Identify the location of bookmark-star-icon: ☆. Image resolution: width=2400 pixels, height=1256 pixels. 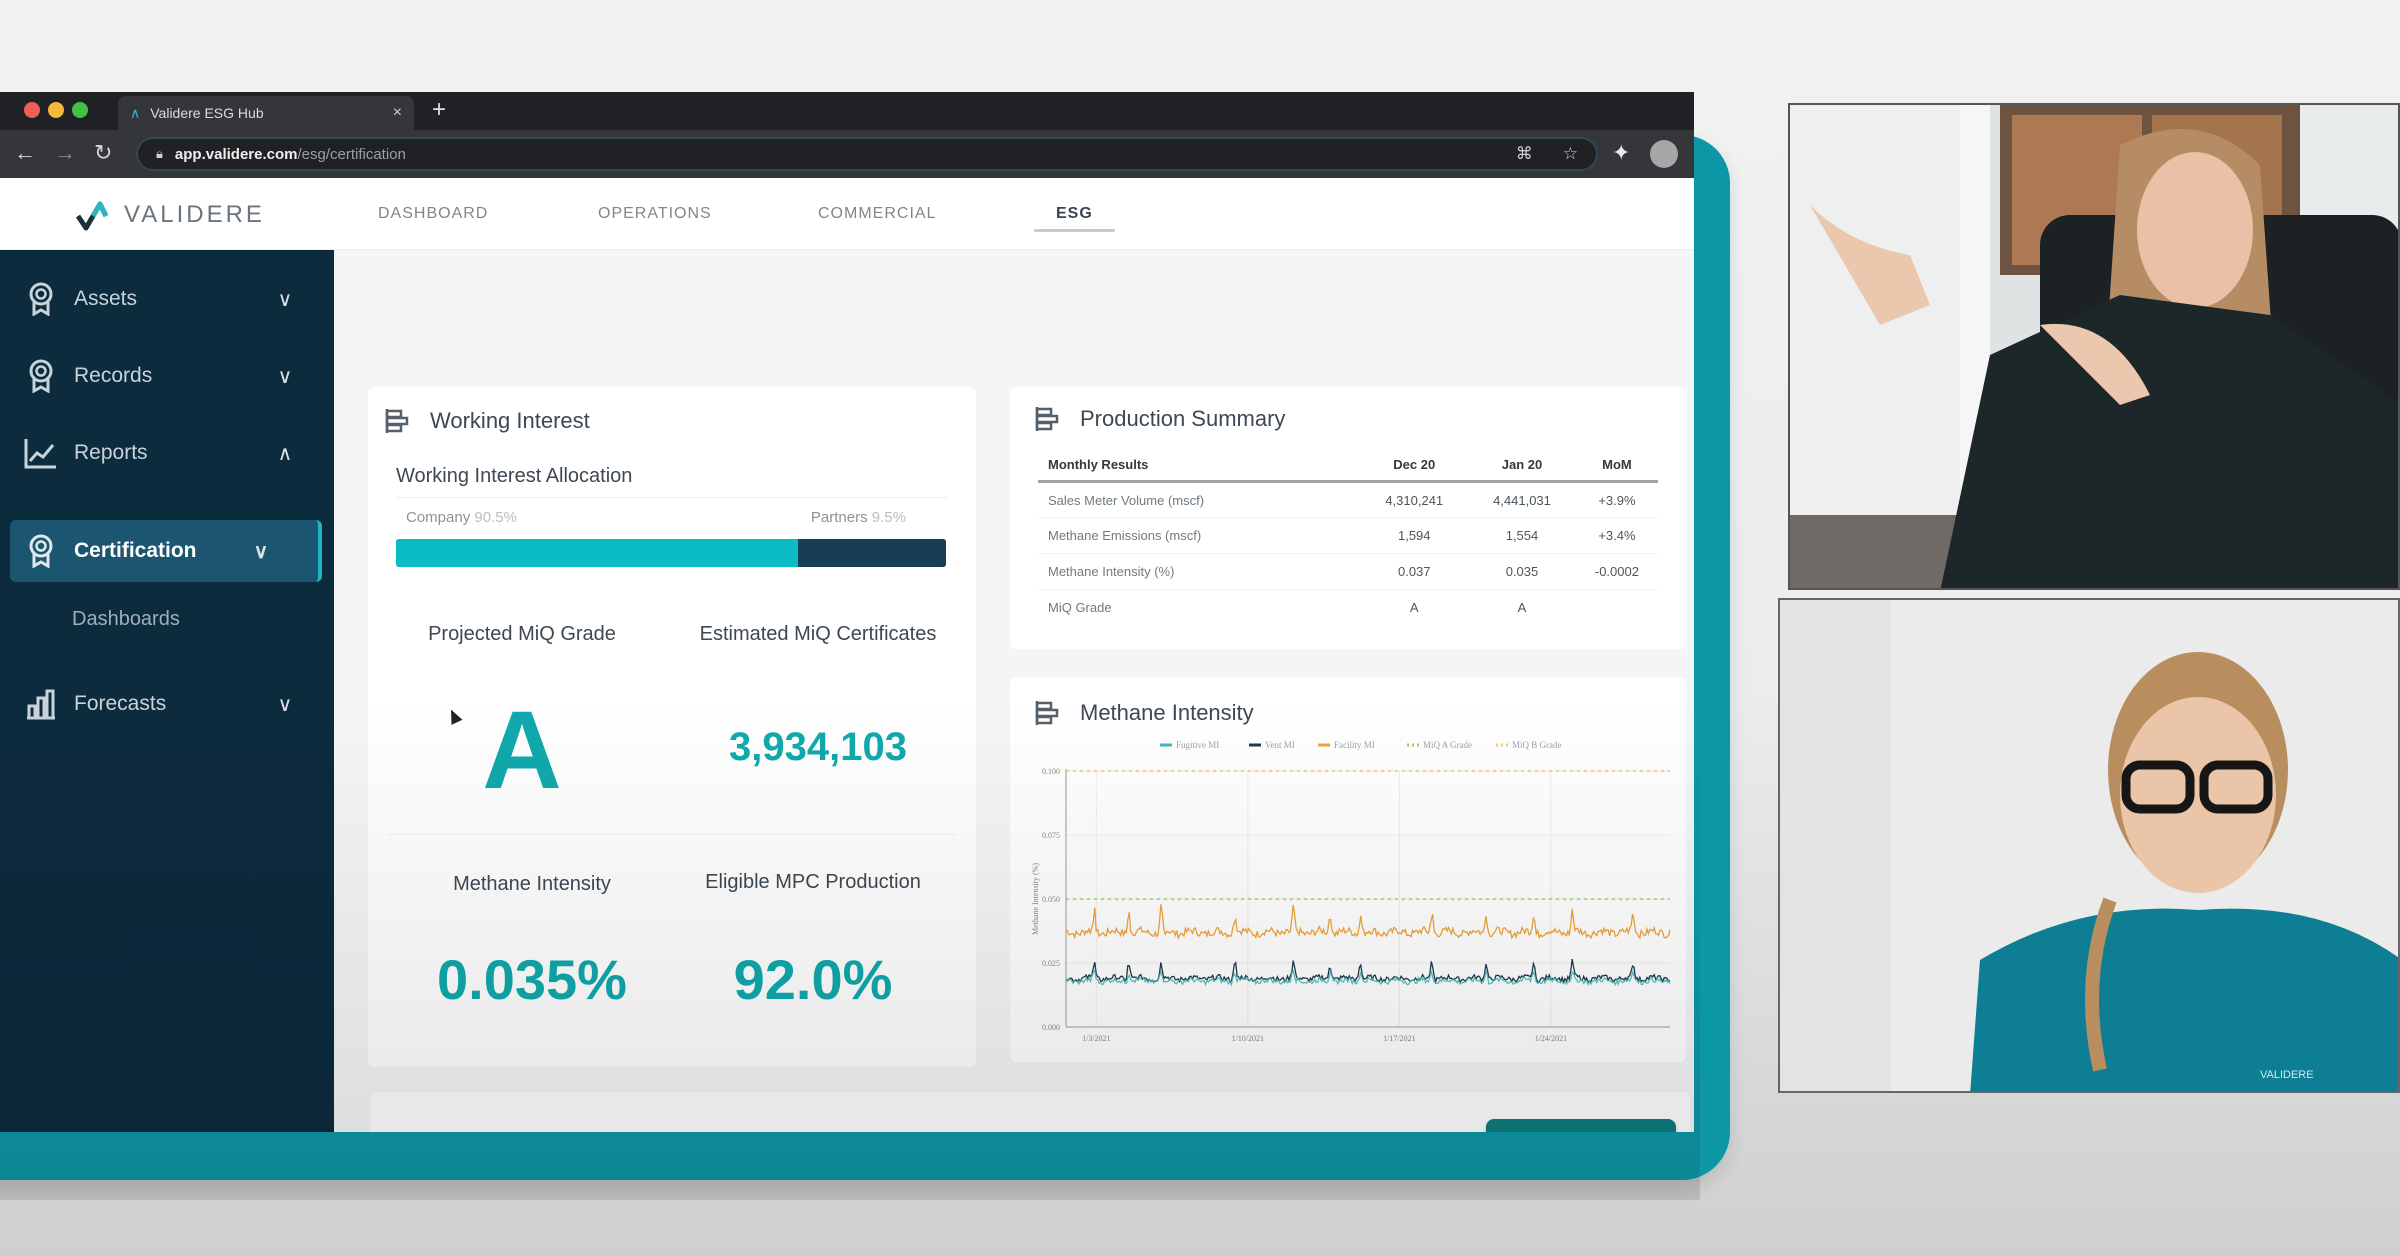
(1570, 154).